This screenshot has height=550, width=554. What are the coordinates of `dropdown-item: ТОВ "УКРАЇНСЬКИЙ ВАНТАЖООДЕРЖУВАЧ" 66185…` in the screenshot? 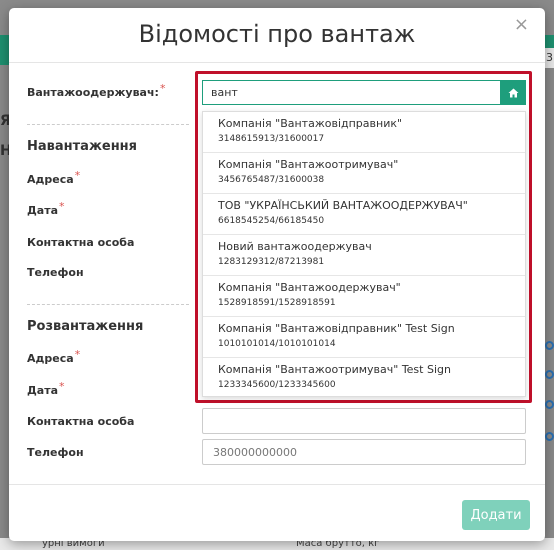 It's located at (364, 214).